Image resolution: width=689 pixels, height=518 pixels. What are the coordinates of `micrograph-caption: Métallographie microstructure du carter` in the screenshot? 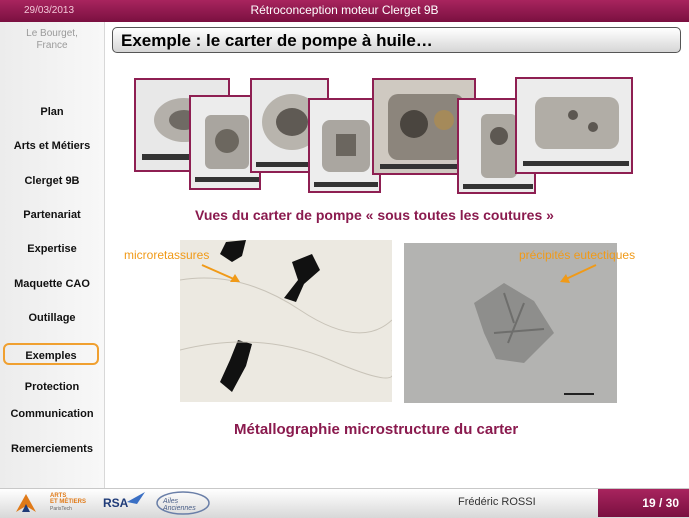 It's located at (376, 429).